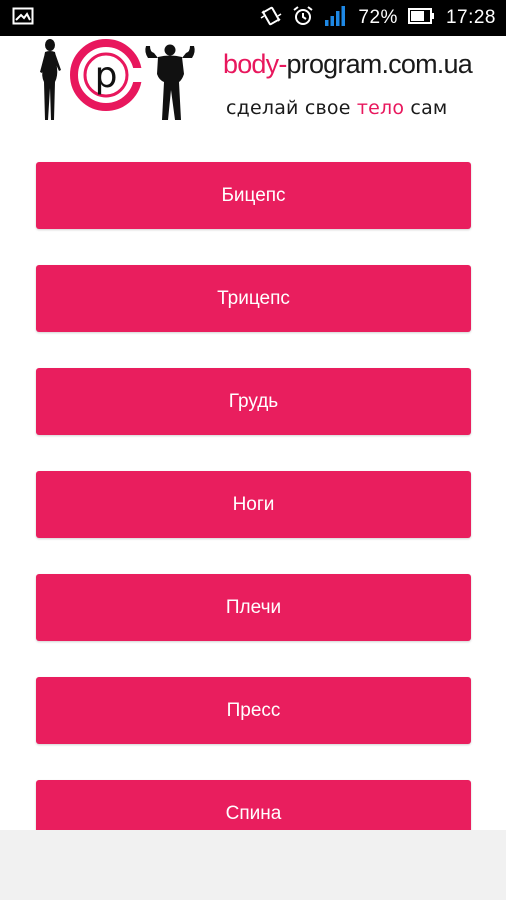 This screenshot has height=900, width=506. What do you see at coordinates (253, 607) in the screenshot?
I see `menu-button-shoulders: Плечи` at bounding box center [253, 607].